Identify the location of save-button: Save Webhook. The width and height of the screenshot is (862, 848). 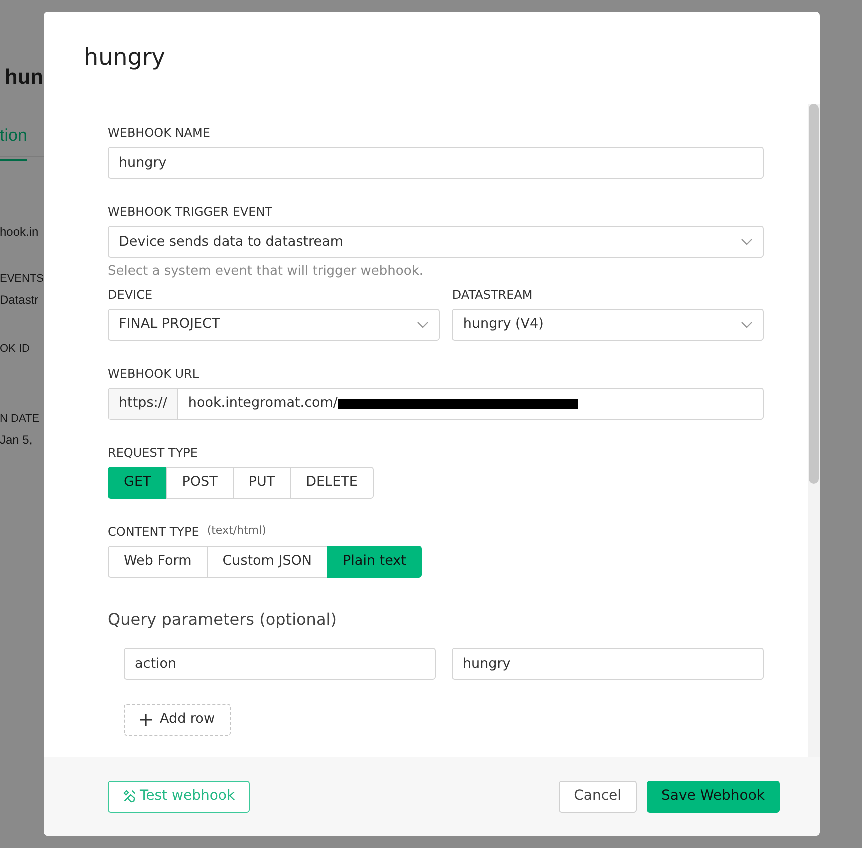
(713, 796).